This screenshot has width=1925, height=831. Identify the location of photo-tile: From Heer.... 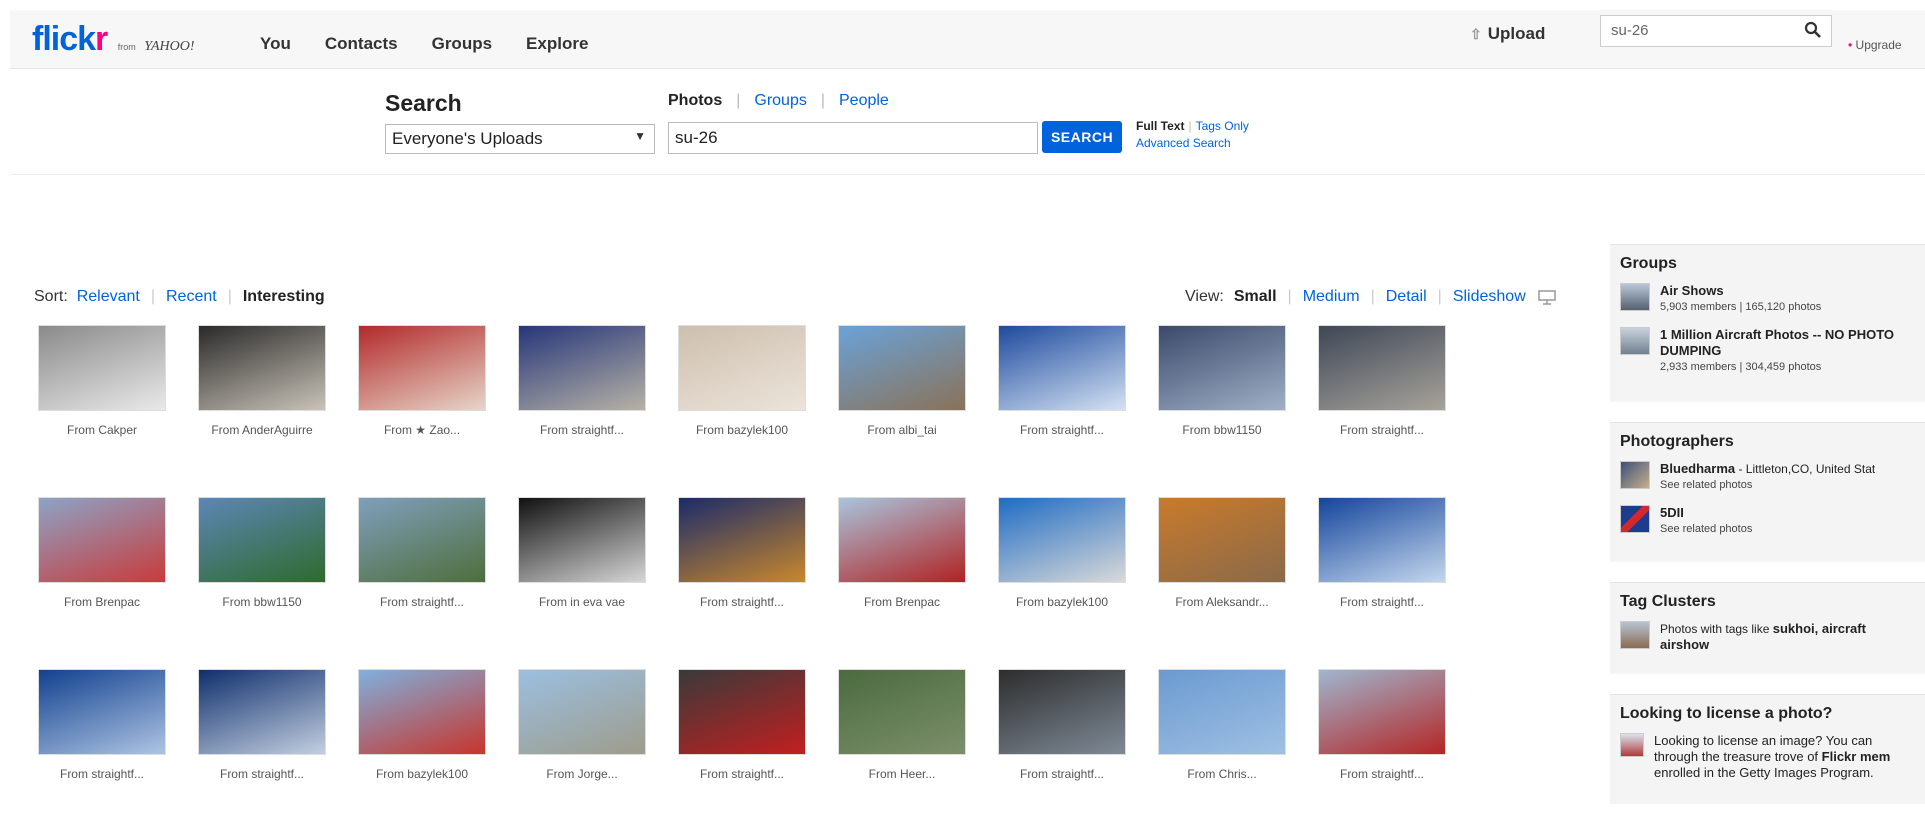
(902, 725).